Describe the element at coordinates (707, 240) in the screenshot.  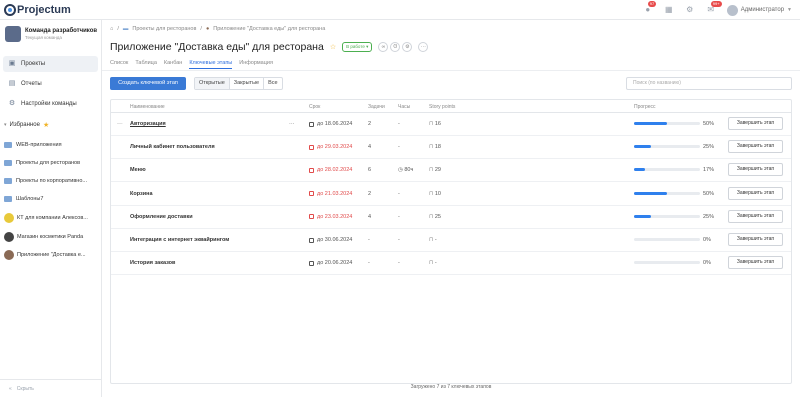
I see `progress-percent: 0%` at that location.